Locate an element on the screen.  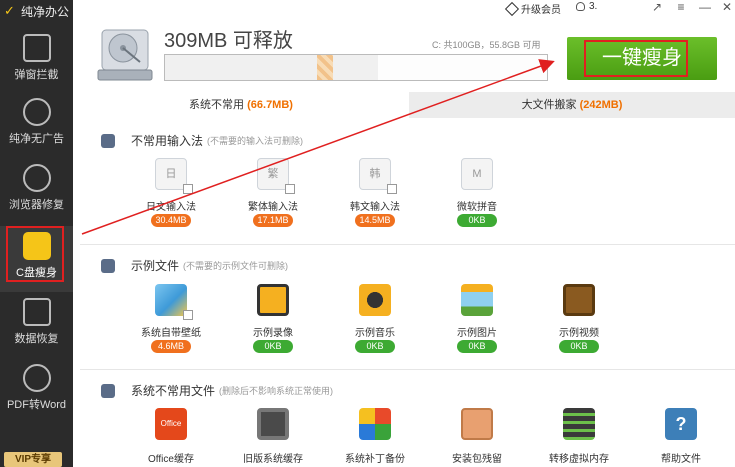
sidebar-item-popup-block: 弹窗拦截 is located at coordinates (36, 61).